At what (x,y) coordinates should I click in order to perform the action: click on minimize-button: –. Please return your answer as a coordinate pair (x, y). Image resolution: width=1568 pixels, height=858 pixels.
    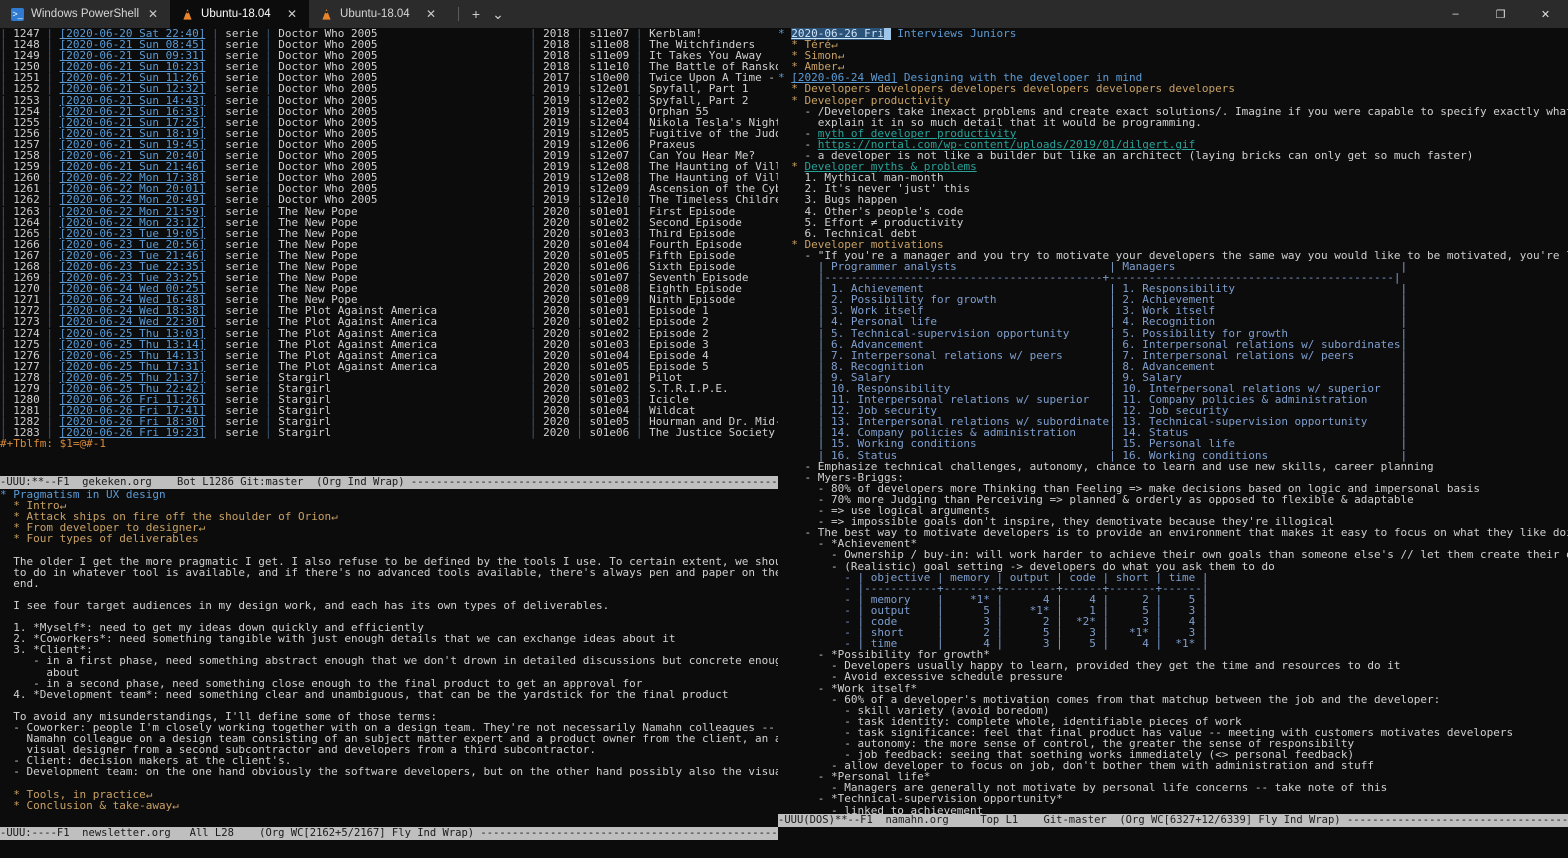
    Looking at the image, I should click on (1455, 14).